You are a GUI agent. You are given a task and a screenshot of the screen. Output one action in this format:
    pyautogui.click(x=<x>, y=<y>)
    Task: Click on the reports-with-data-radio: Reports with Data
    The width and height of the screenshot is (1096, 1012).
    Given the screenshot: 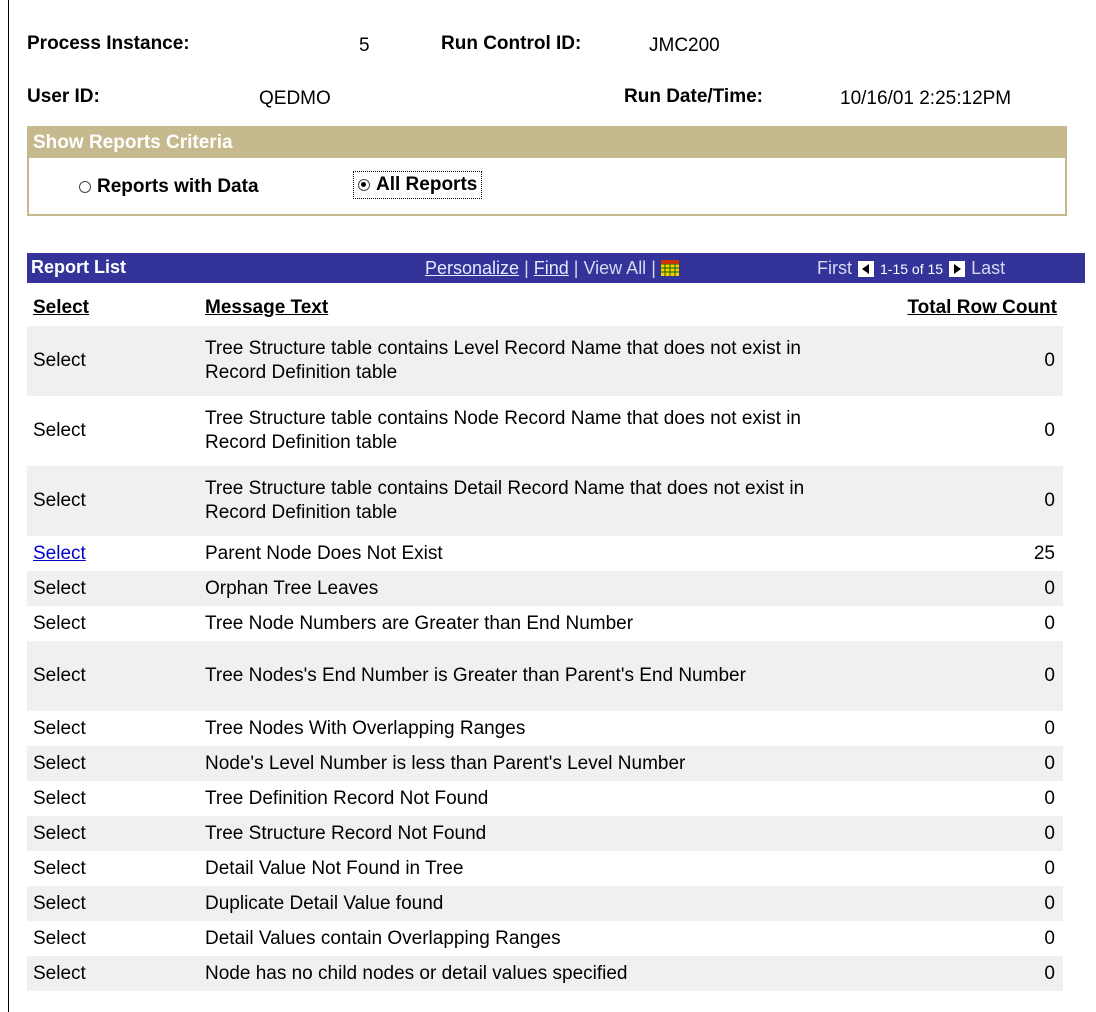 What is the action you would take?
    pyautogui.click(x=169, y=187)
    